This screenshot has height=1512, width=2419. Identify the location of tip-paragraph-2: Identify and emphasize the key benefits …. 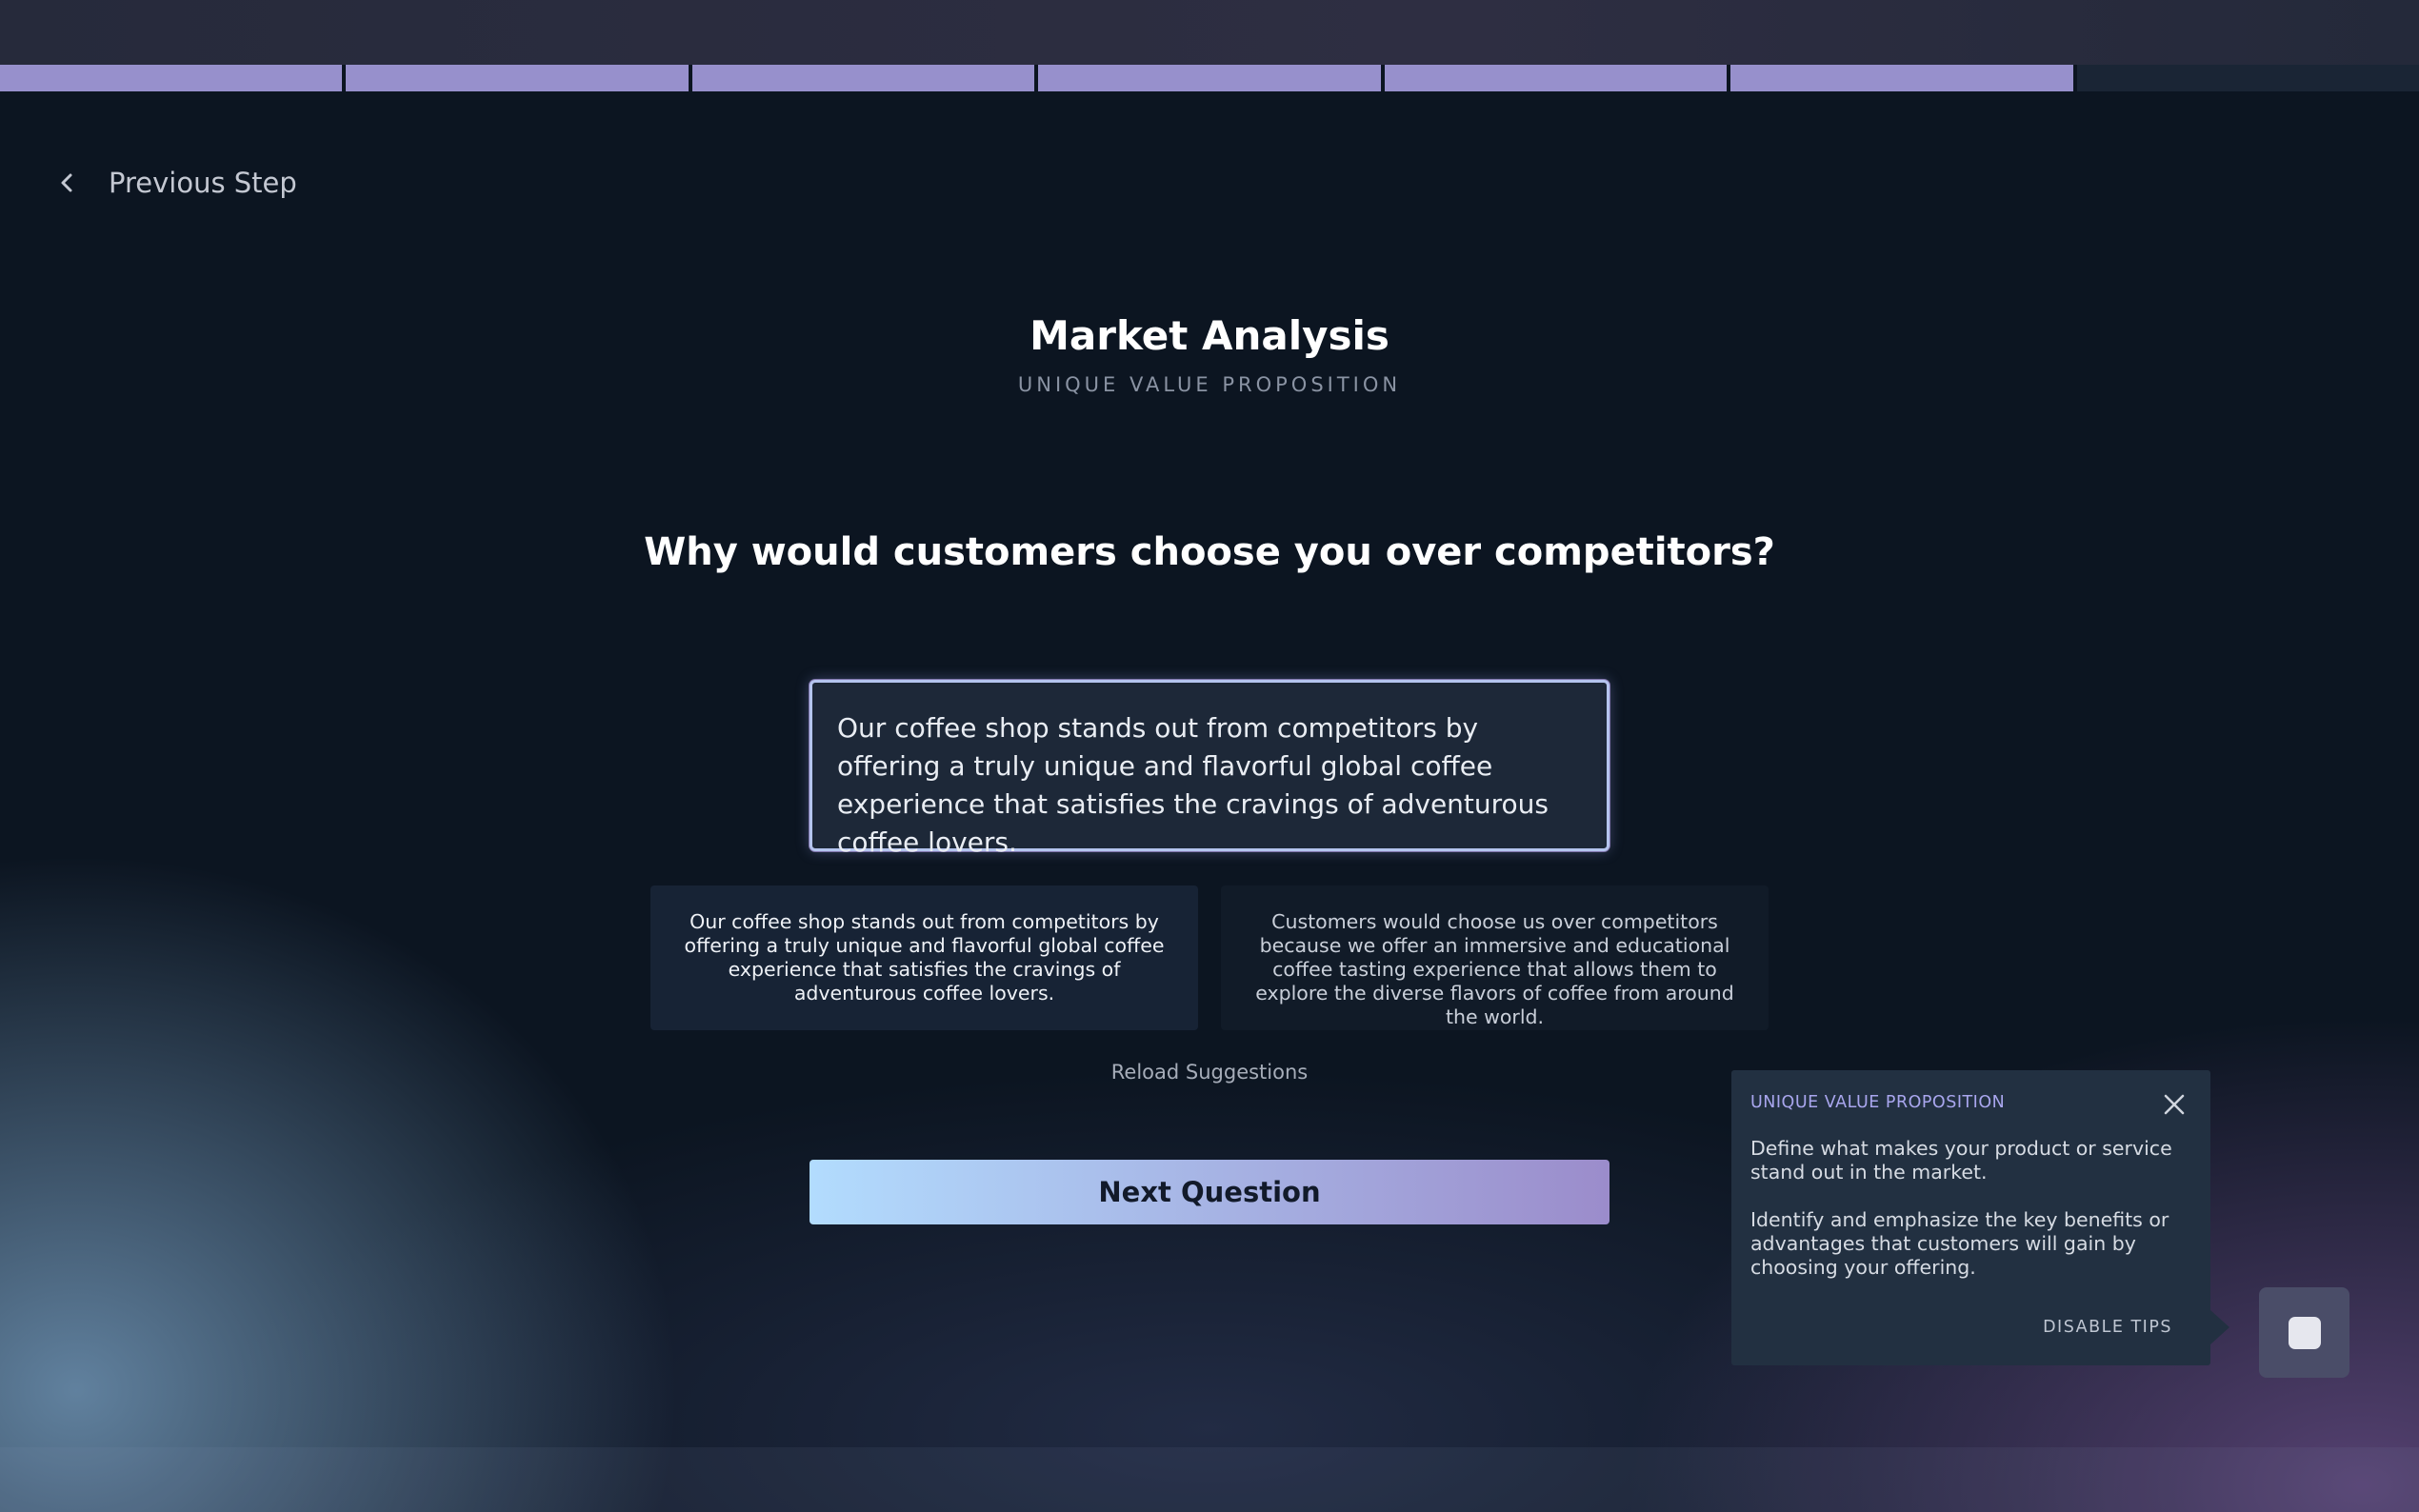
(1959, 1243).